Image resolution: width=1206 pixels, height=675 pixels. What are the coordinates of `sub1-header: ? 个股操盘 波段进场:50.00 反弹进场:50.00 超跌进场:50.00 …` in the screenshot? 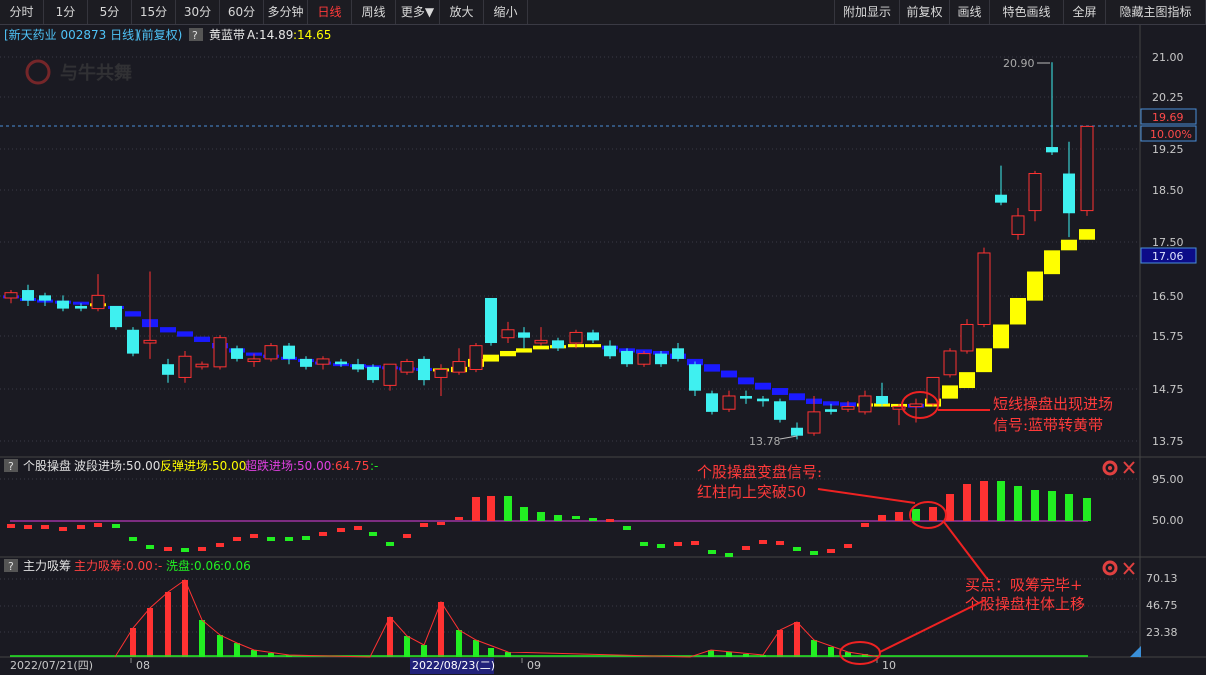 It's located at (594, 492).